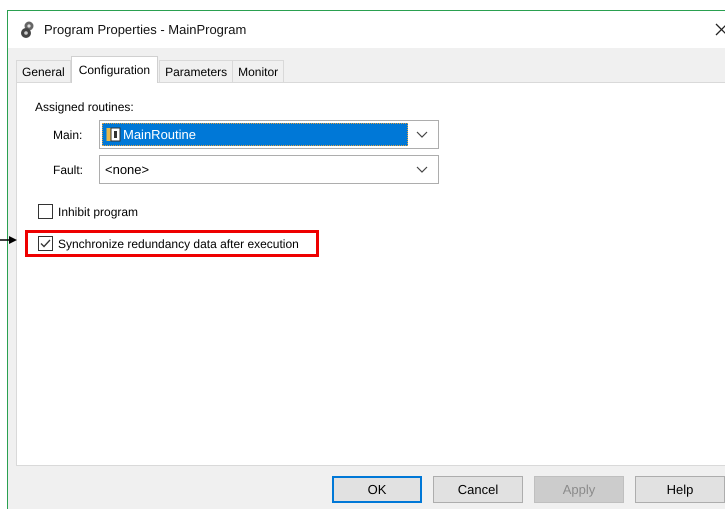 Image resolution: width=725 pixels, height=509 pixels. What do you see at coordinates (720, 29) in the screenshot?
I see `close-icon` at bounding box center [720, 29].